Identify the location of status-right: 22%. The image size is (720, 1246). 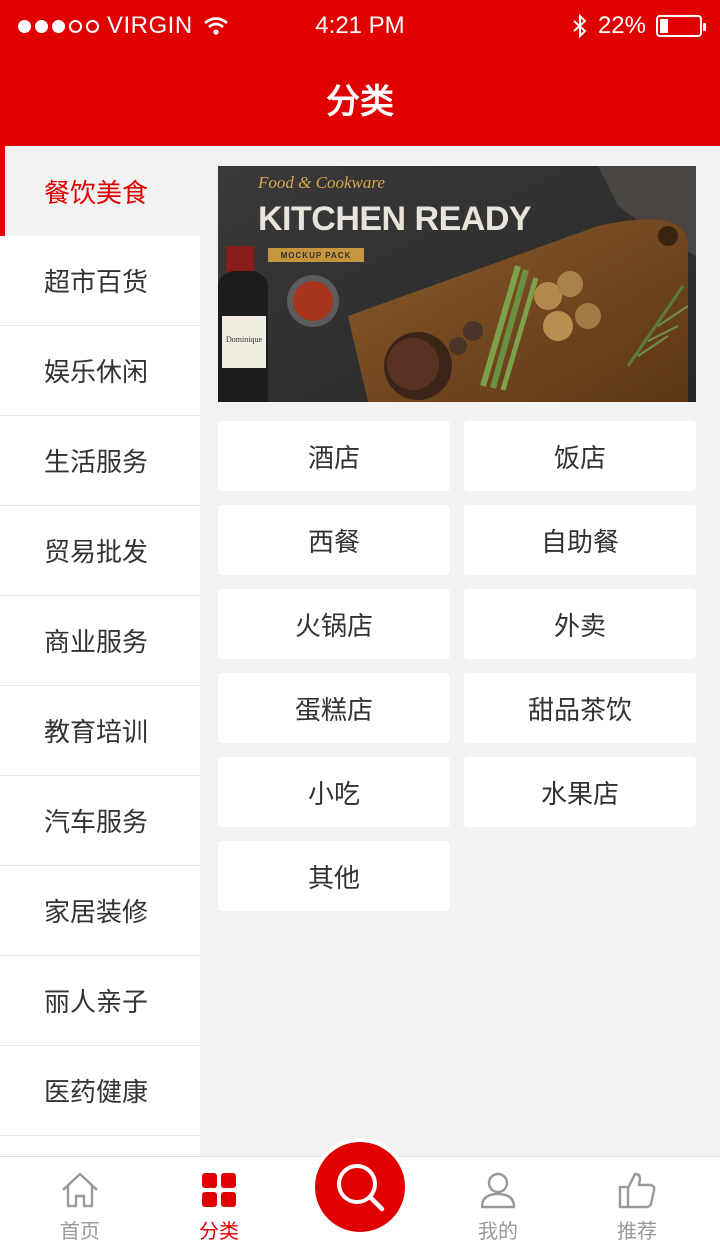
(639, 26).